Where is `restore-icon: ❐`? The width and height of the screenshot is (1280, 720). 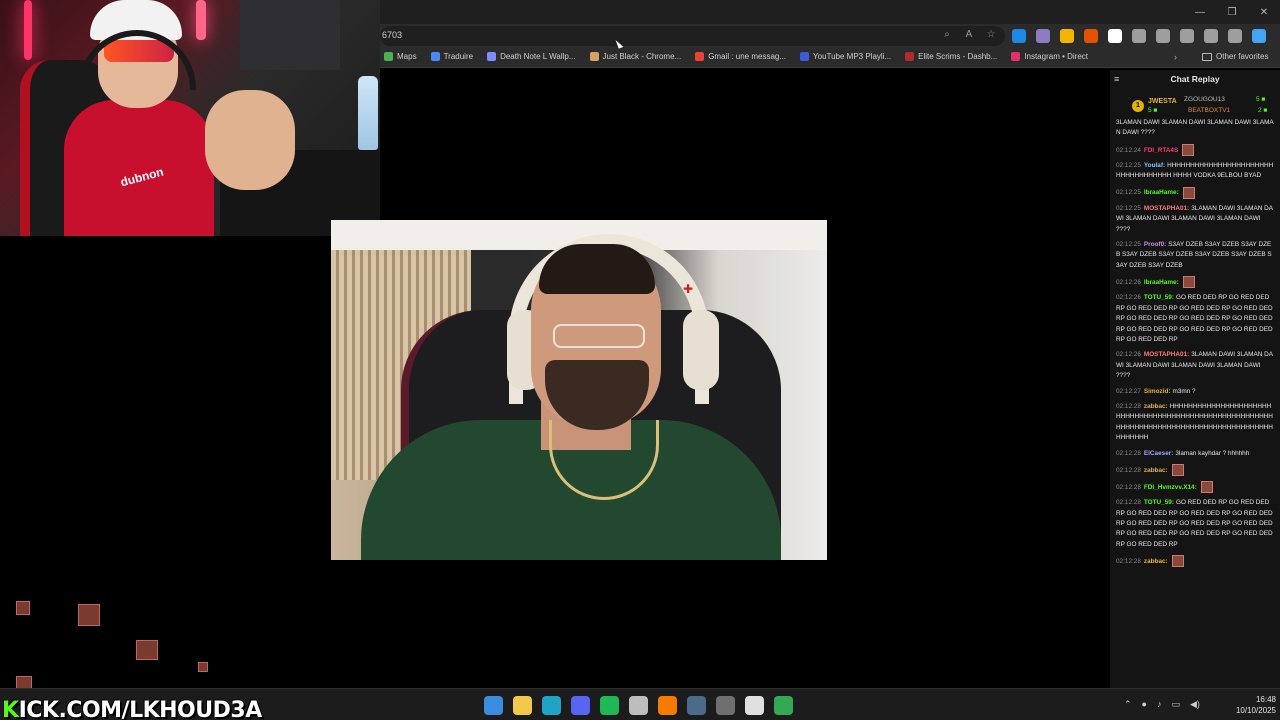
restore-icon: ❐ is located at coordinates (1232, 12).